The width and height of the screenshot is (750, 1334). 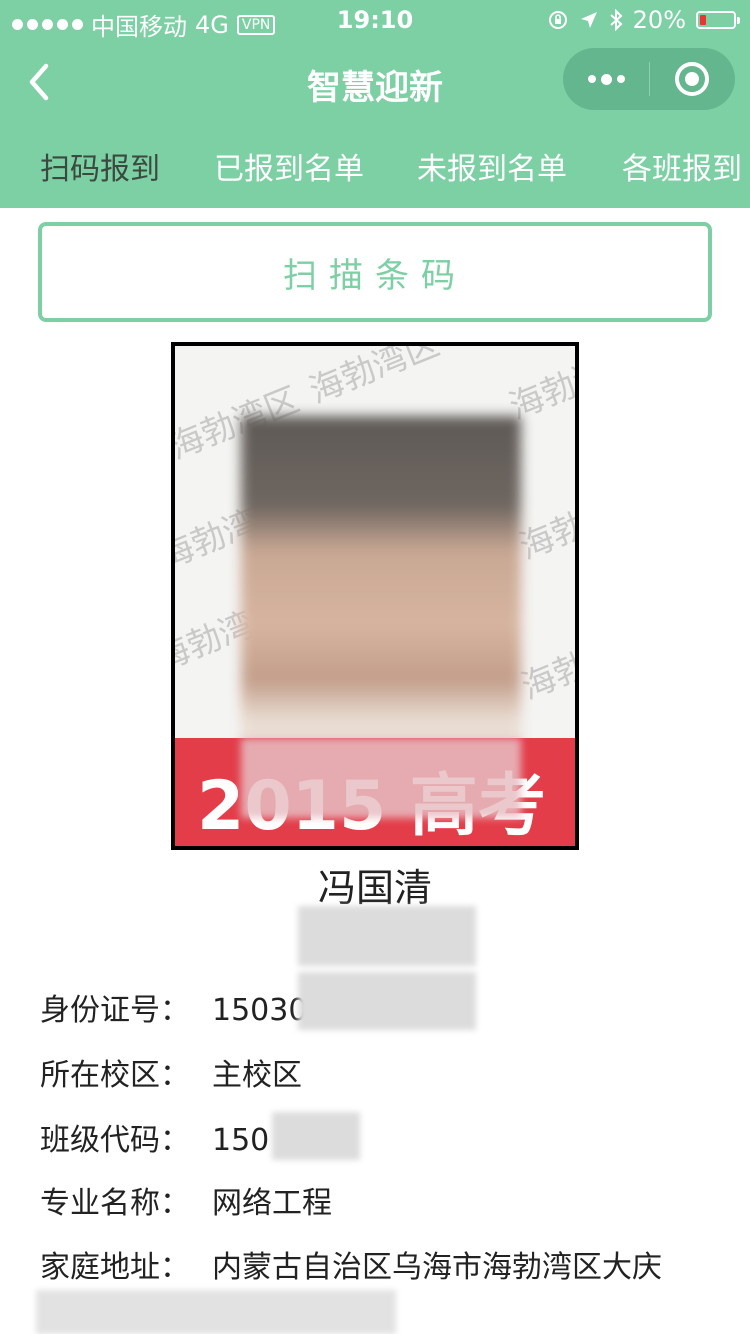 What do you see at coordinates (115, 1075) in the screenshot?
I see `info-label: 所在校区：` at bounding box center [115, 1075].